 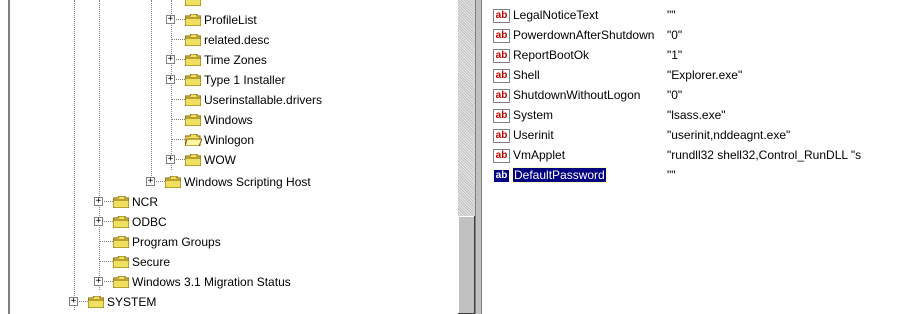 What do you see at coordinates (245, 80) in the screenshot?
I see `tree-item-label: Type 1 Installer` at bounding box center [245, 80].